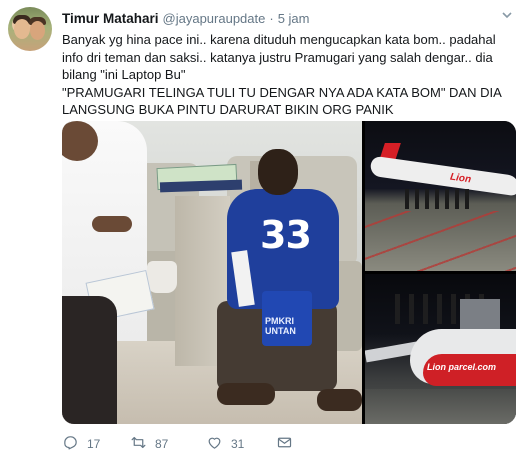 The width and height of the screenshot is (528, 469). I want to click on reply-icon, so click(70, 444).